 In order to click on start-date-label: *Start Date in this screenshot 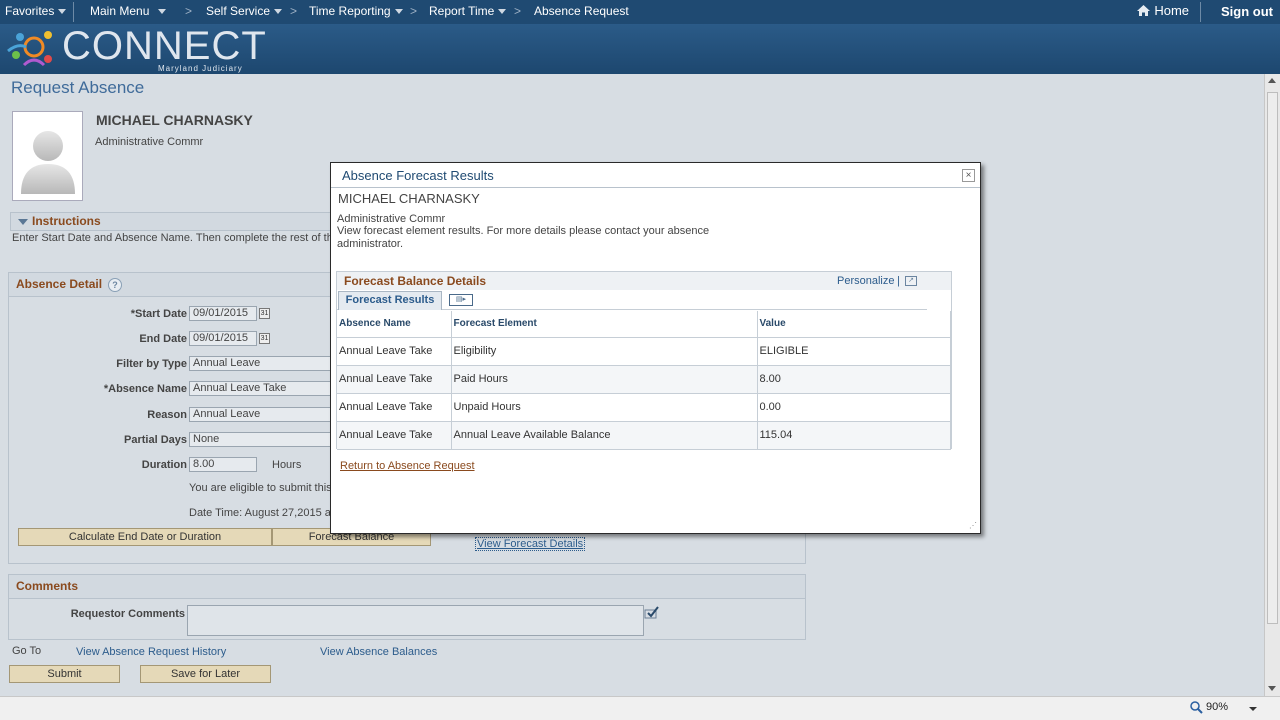, I will do `click(158, 314)`.